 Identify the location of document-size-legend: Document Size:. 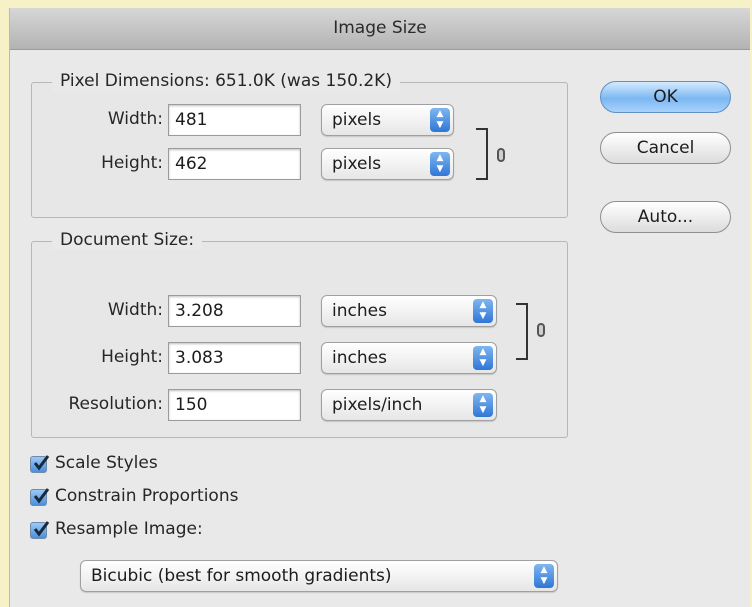
(127, 240).